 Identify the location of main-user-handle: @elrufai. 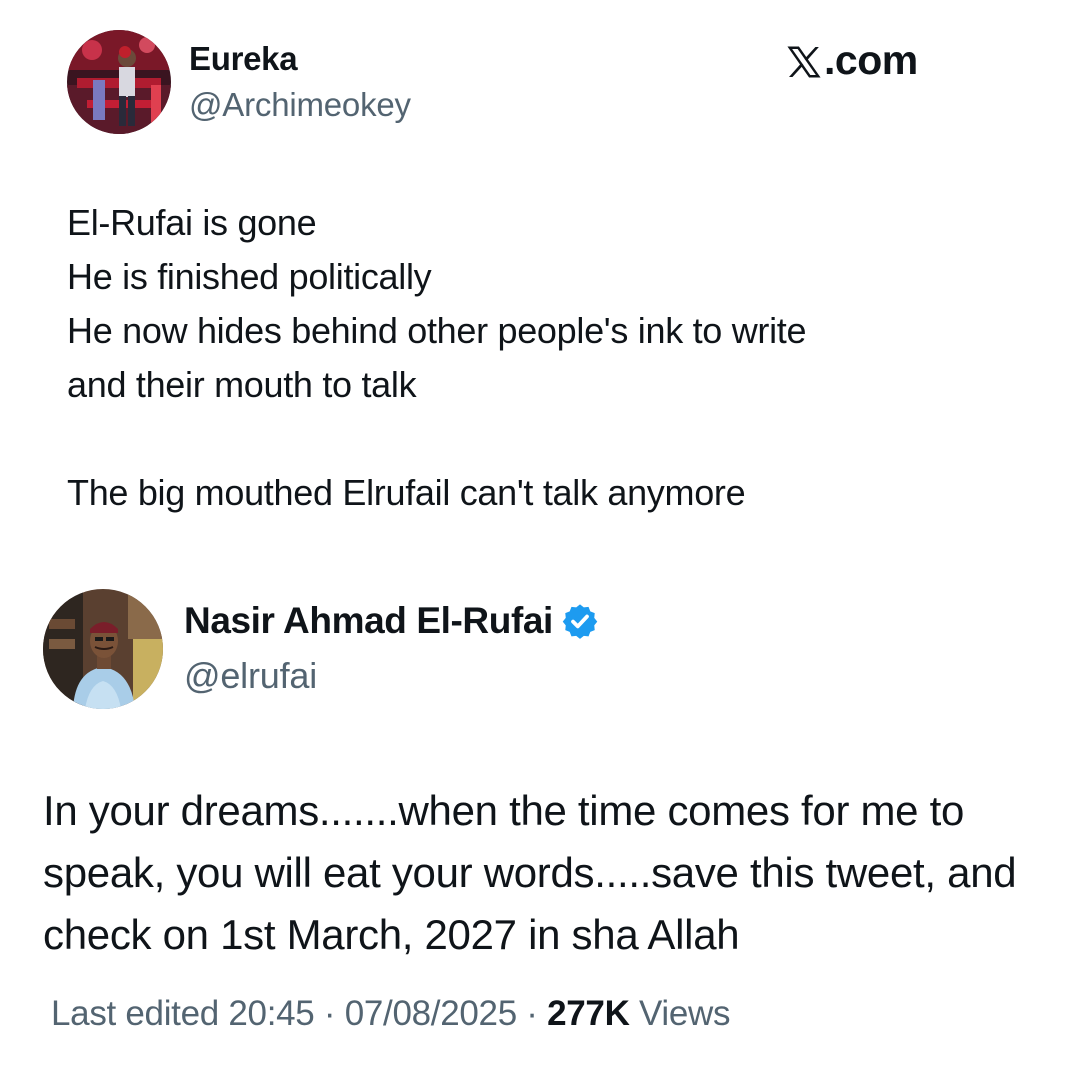
(250, 676).